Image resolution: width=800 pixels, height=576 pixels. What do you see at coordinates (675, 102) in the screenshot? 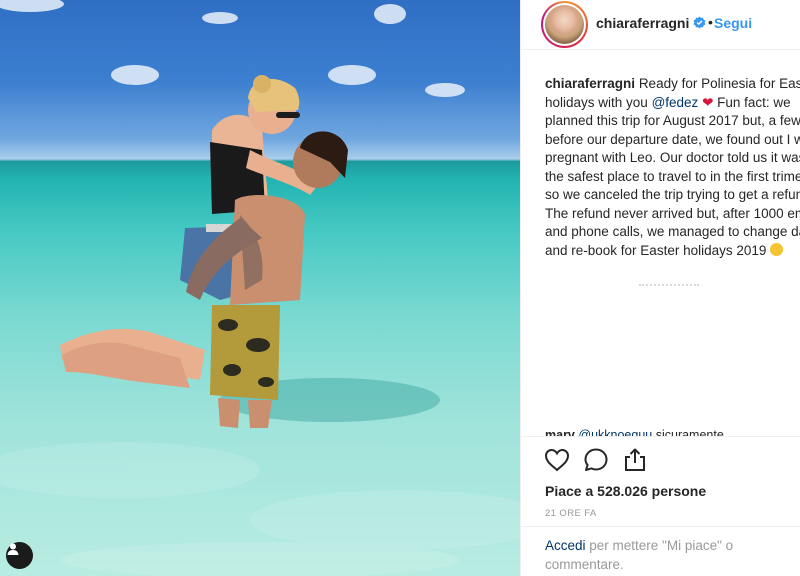
I see `caption-mention: @fedez` at bounding box center [675, 102].